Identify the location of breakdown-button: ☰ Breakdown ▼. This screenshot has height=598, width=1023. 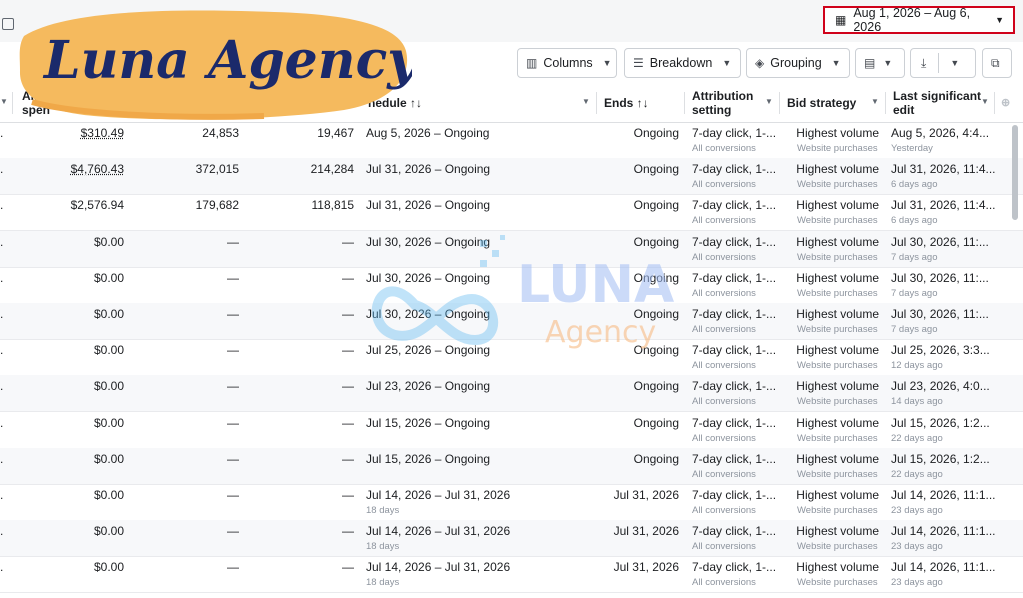
(682, 63).